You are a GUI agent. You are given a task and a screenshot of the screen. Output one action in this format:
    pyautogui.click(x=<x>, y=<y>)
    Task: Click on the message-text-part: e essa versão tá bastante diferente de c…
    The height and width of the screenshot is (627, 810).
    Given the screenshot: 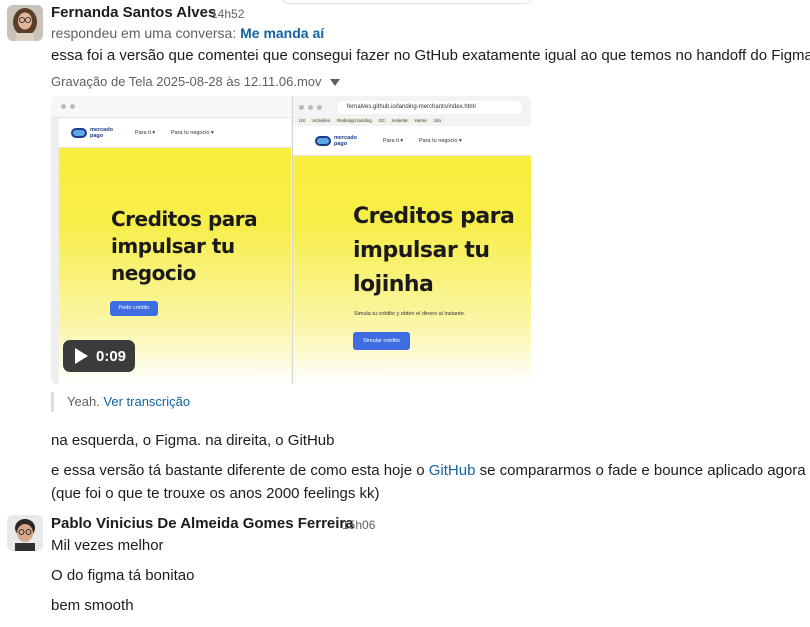 What is the action you would take?
    pyautogui.click(x=240, y=470)
    